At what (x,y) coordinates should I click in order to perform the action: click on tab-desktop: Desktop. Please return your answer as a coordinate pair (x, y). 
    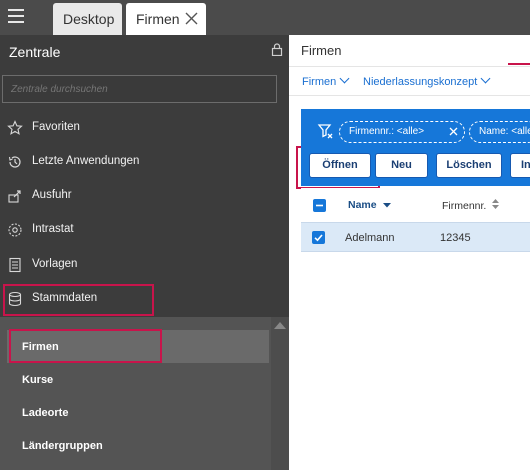
    Looking at the image, I should click on (87, 19).